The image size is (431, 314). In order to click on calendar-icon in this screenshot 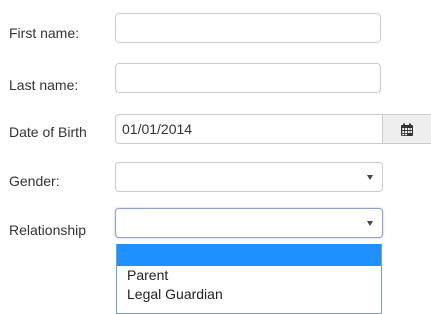, I will do `click(407, 129)`.